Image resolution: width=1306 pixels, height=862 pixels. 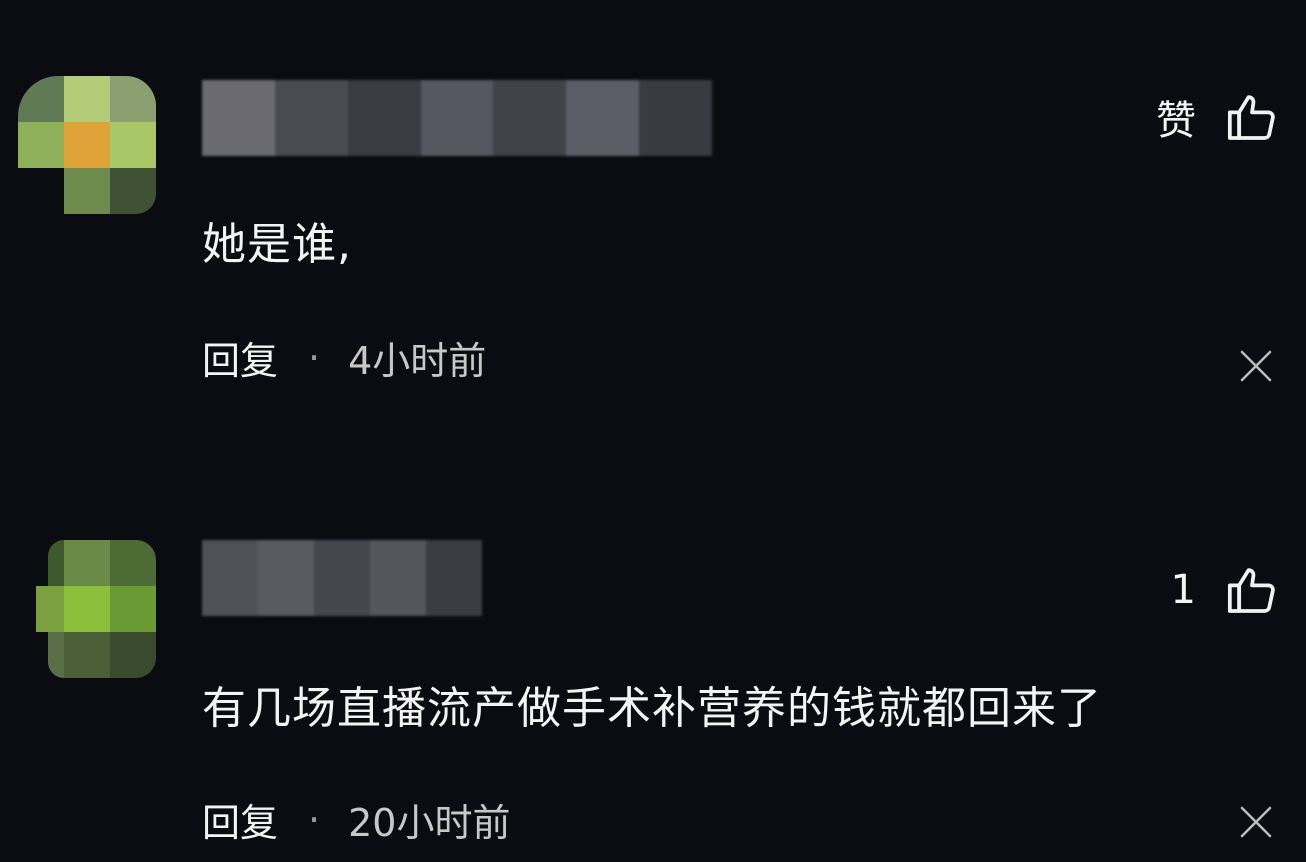 What do you see at coordinates (344, 357) in the screenshot?
I see `comment-meta: 回复 · 4小时前` at bounding box center [344, 357].